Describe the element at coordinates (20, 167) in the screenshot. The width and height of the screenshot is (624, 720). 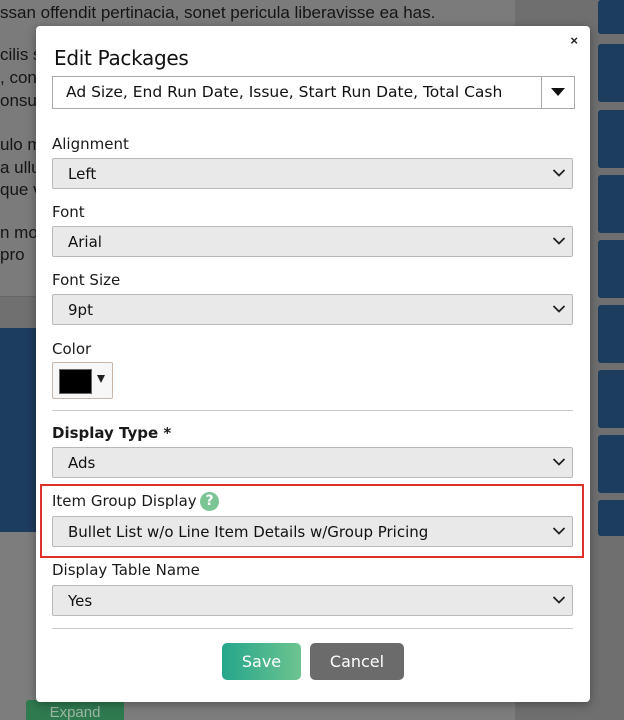
I see `background-text-line: a ullu` at that location.